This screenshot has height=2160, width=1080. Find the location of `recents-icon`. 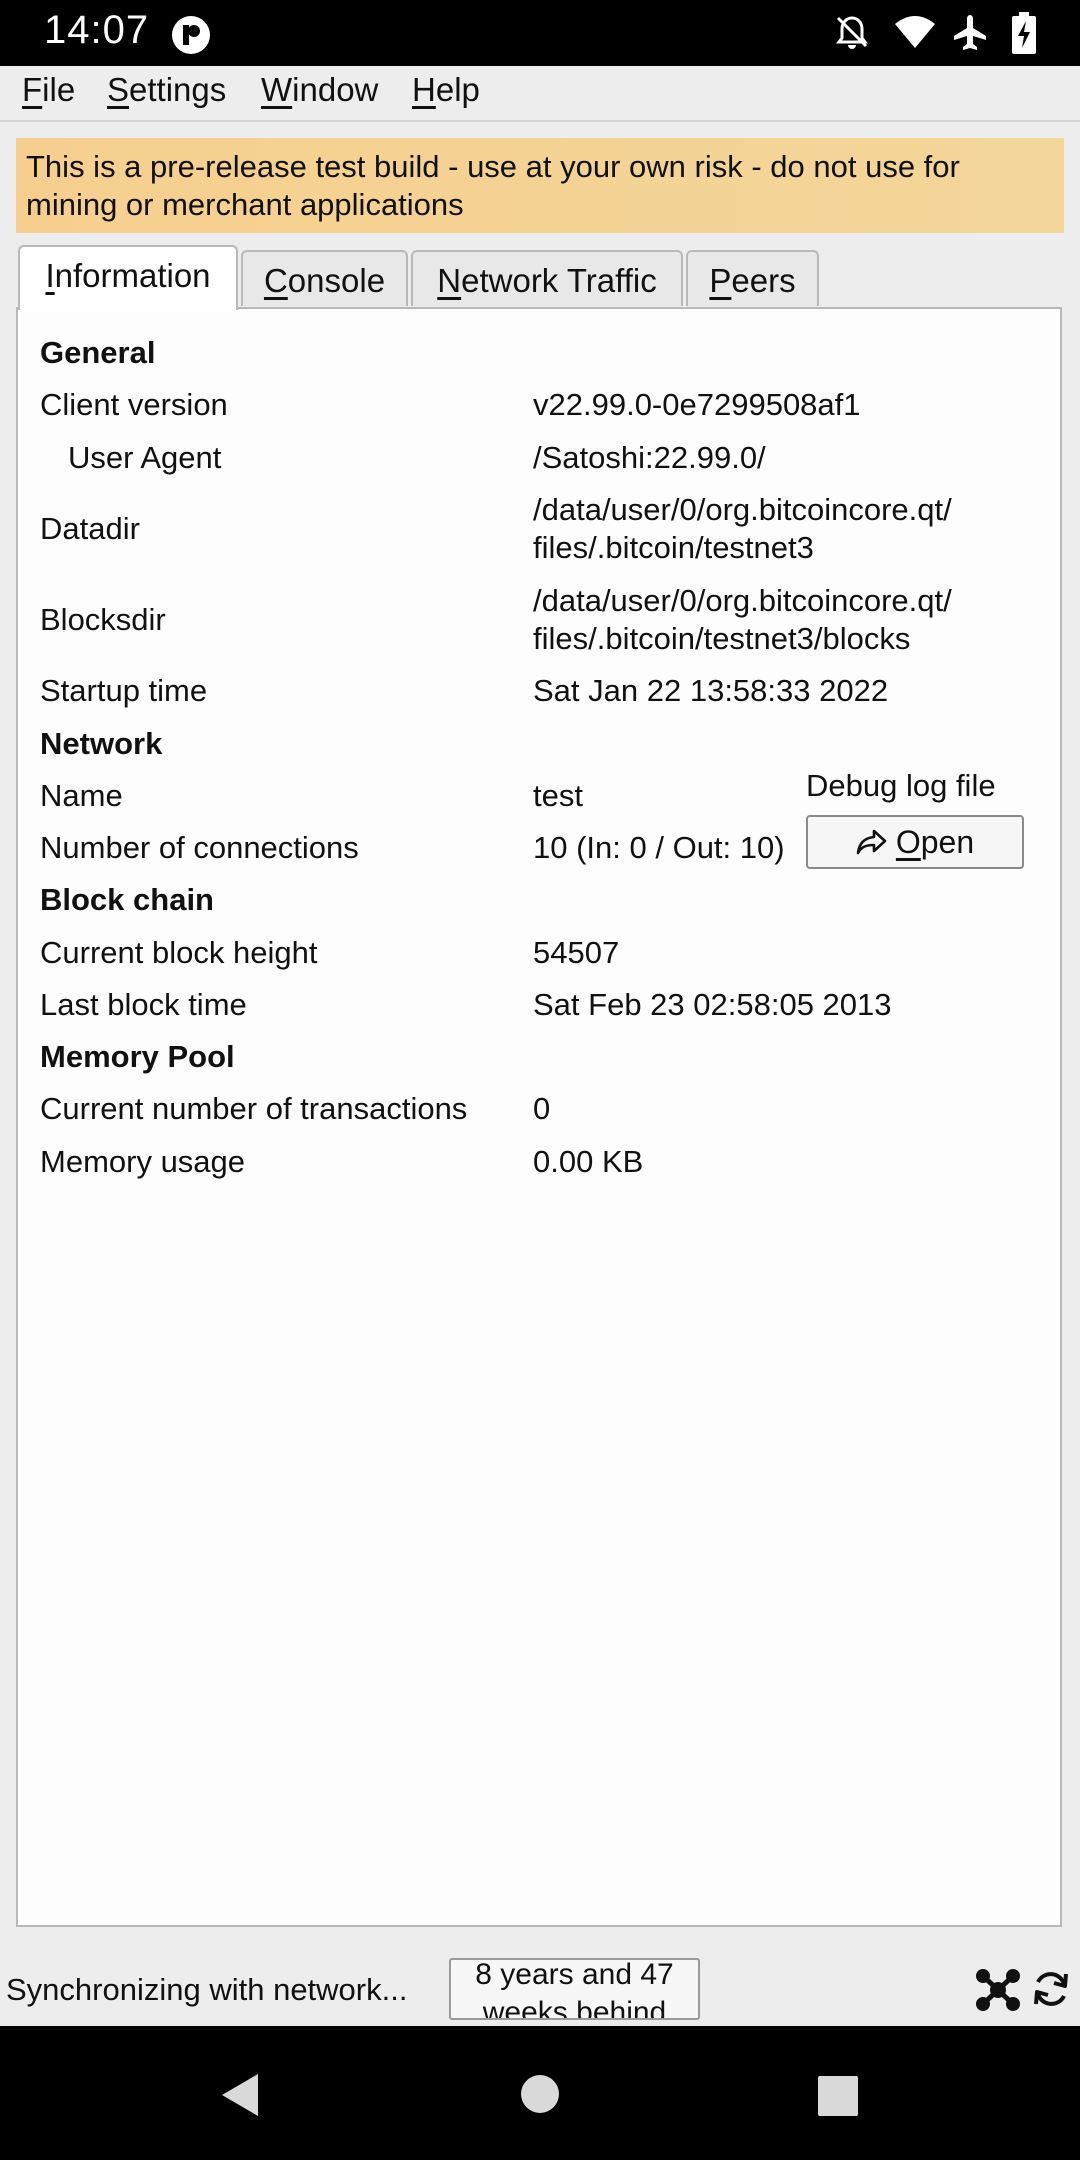

recents-icon is located at coordinates (838, 2096).